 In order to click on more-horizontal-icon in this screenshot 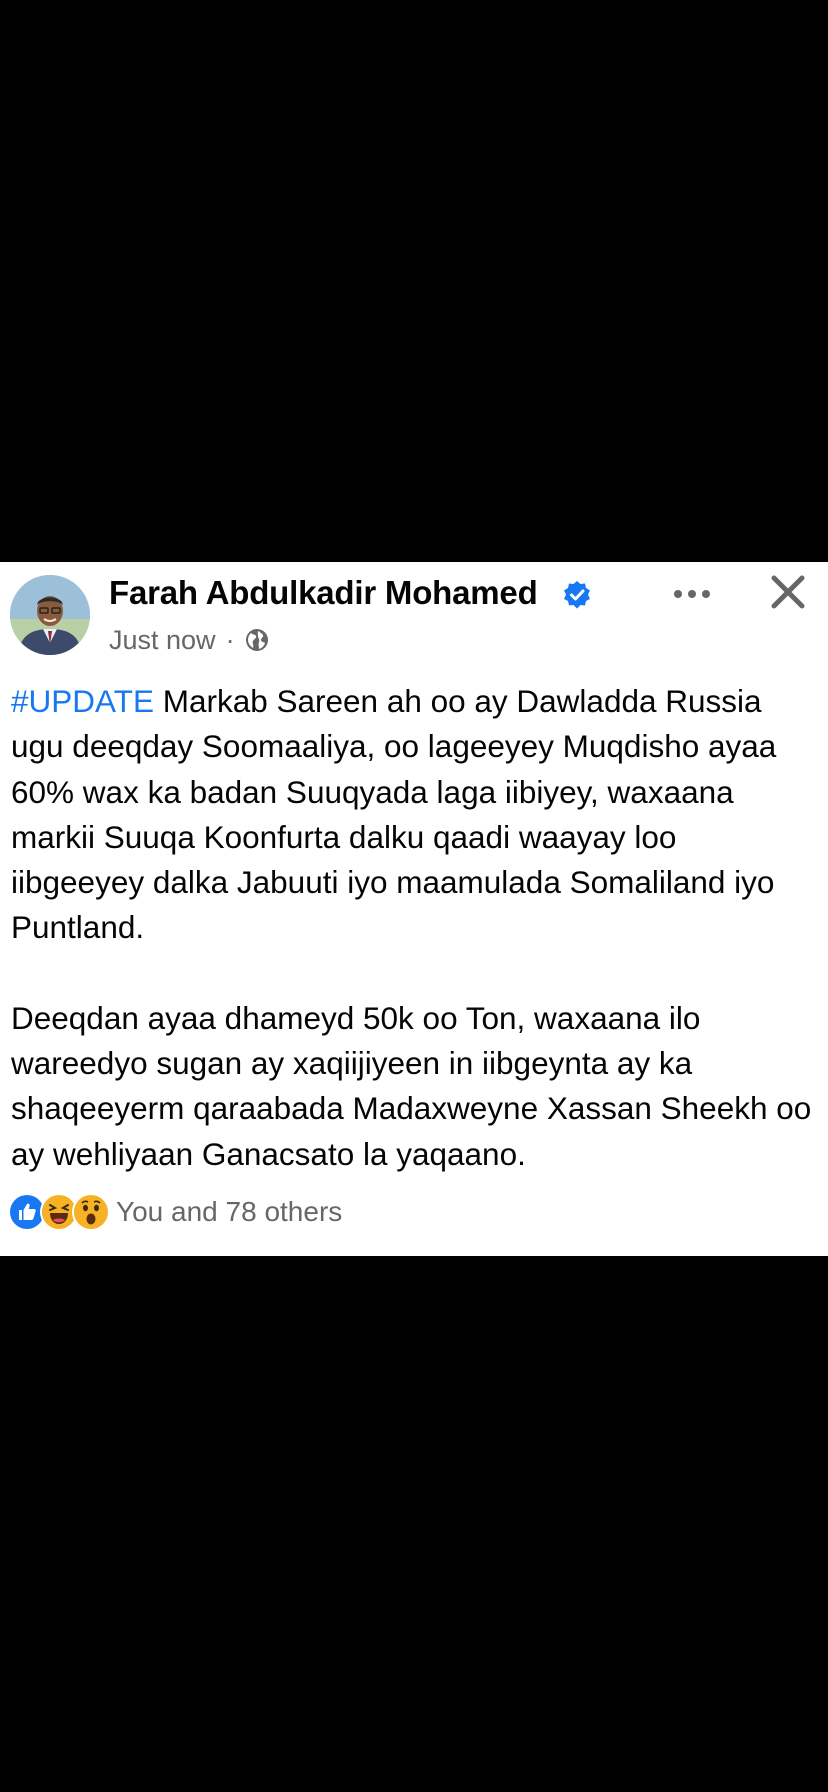, I will do `click(692, 594)`.